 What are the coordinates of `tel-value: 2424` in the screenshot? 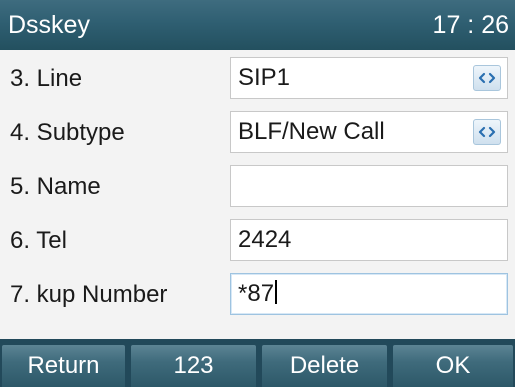 It's located at (265, 239).